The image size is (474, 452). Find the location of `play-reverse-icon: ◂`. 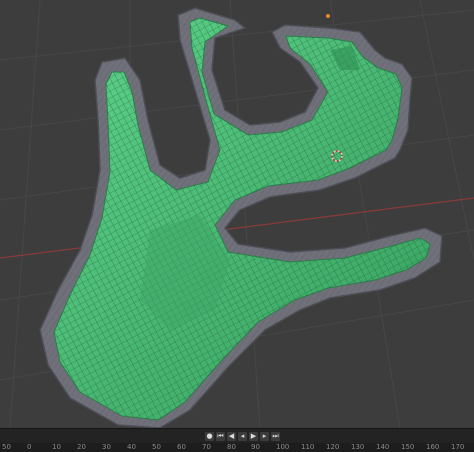

play-reverse-icon: ◂ is located at coordinates (242, 436).